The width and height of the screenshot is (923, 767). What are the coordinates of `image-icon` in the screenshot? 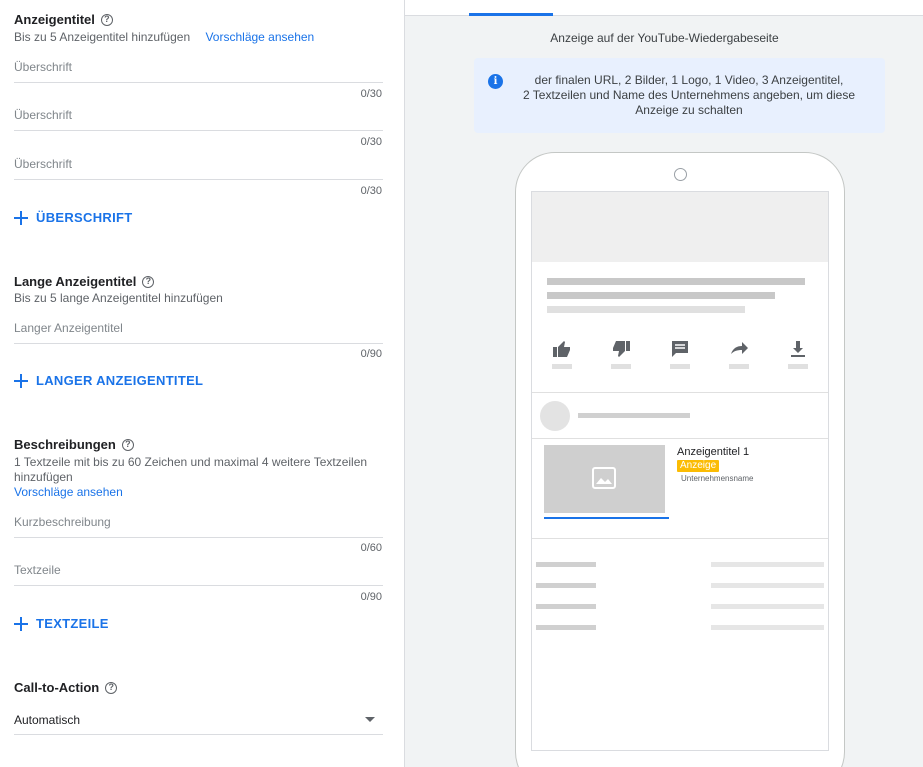 It's located at (604, 478).